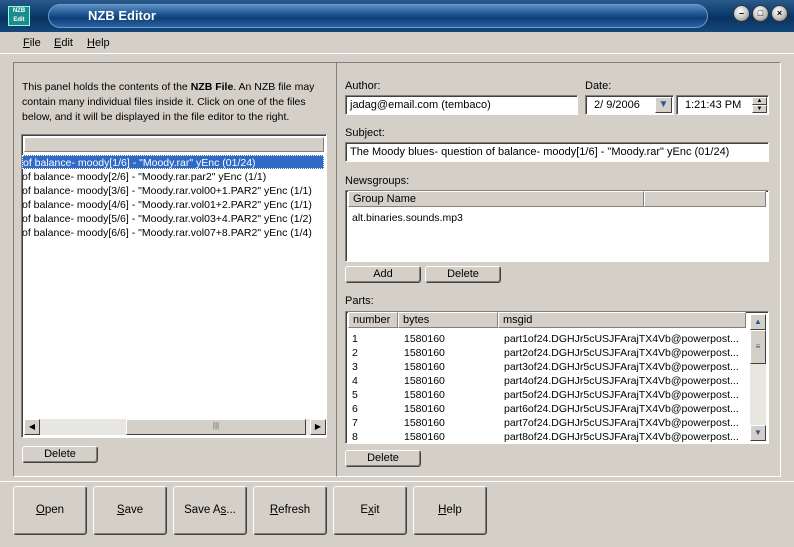 The height and width of the screenshot is (547, 794). I want to click on exit-button: Exit, so click(370, 510).